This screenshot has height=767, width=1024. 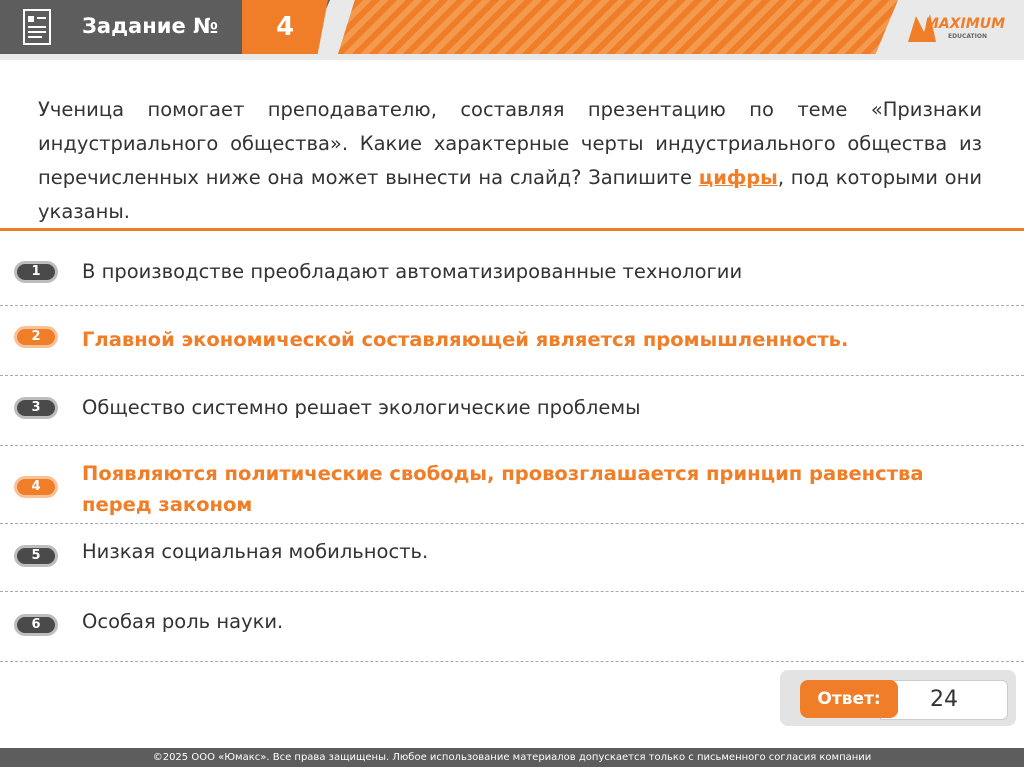 I want to click on item-text: Особая роль науки., so click(x=183, y=621).